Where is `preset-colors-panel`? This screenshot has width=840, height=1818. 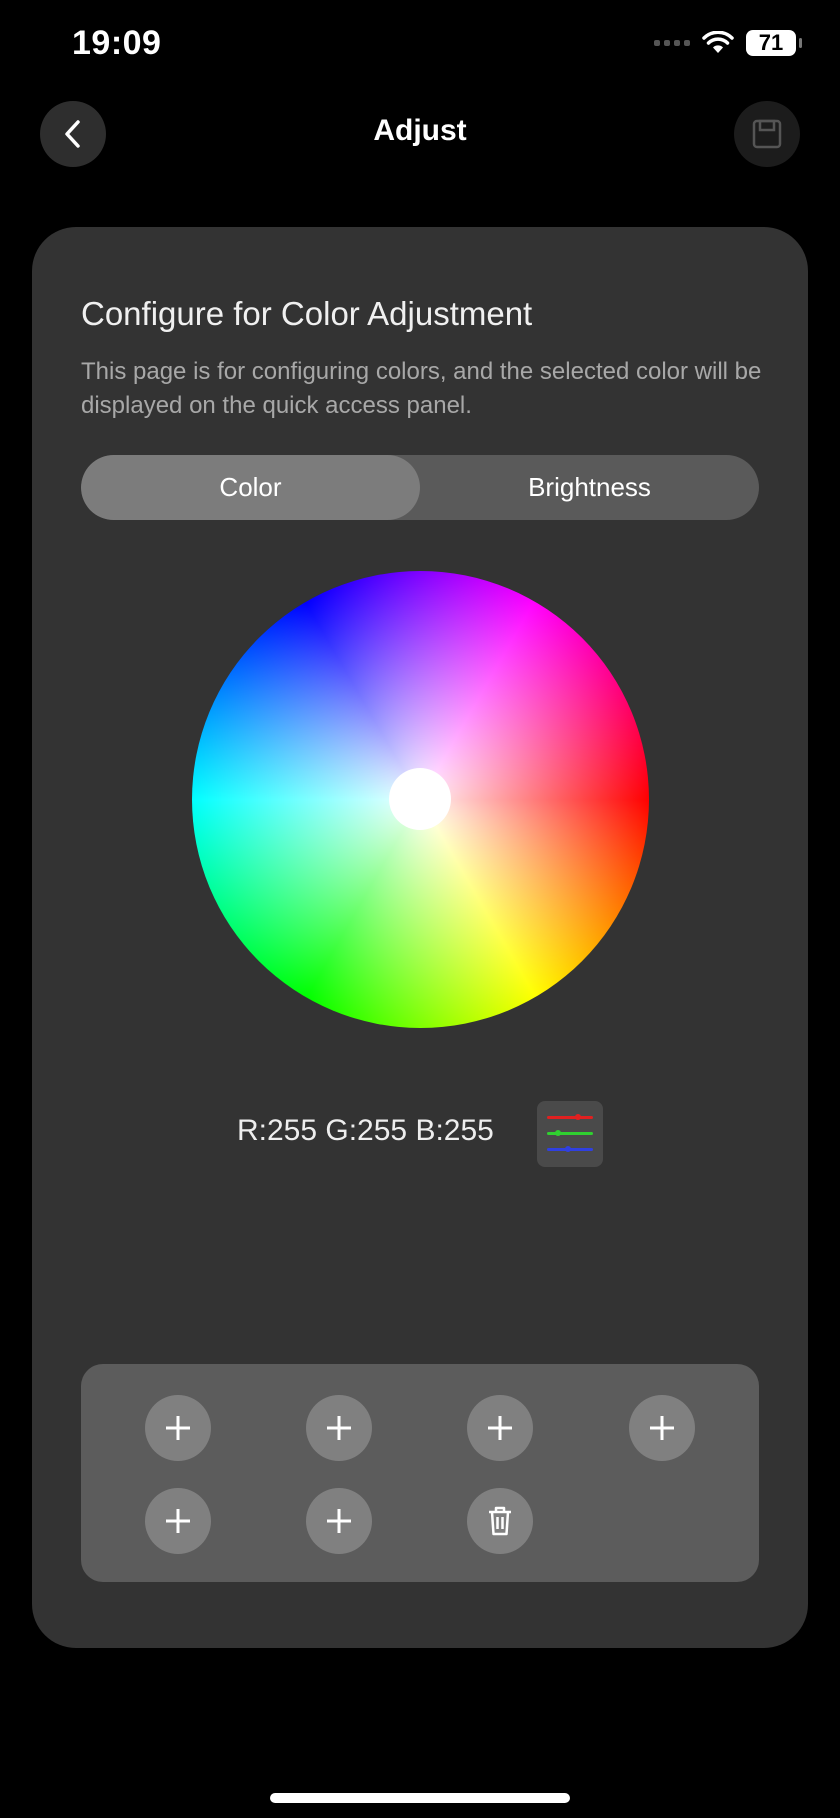 preset-colors-panel is located at coordinates (420, 1473).